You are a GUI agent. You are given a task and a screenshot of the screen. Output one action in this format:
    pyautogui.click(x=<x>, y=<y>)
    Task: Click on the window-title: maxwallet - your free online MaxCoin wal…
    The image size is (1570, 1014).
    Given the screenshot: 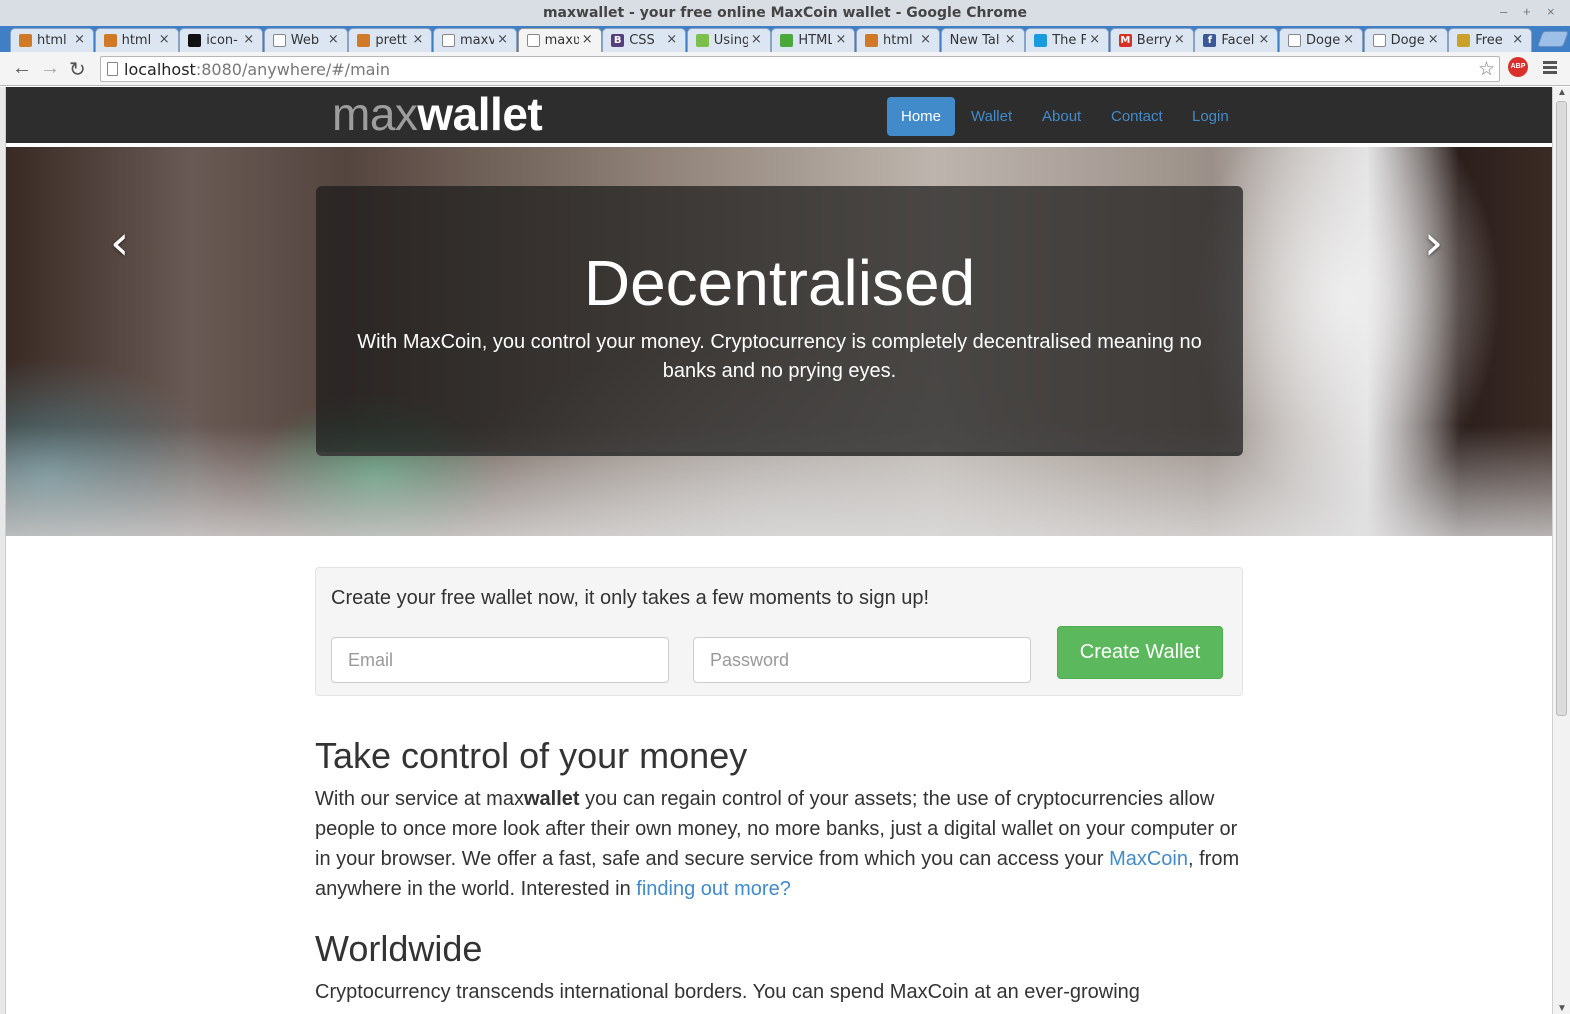 What is the action you would take?
    pyautogui.click(x=785, y=13)
    